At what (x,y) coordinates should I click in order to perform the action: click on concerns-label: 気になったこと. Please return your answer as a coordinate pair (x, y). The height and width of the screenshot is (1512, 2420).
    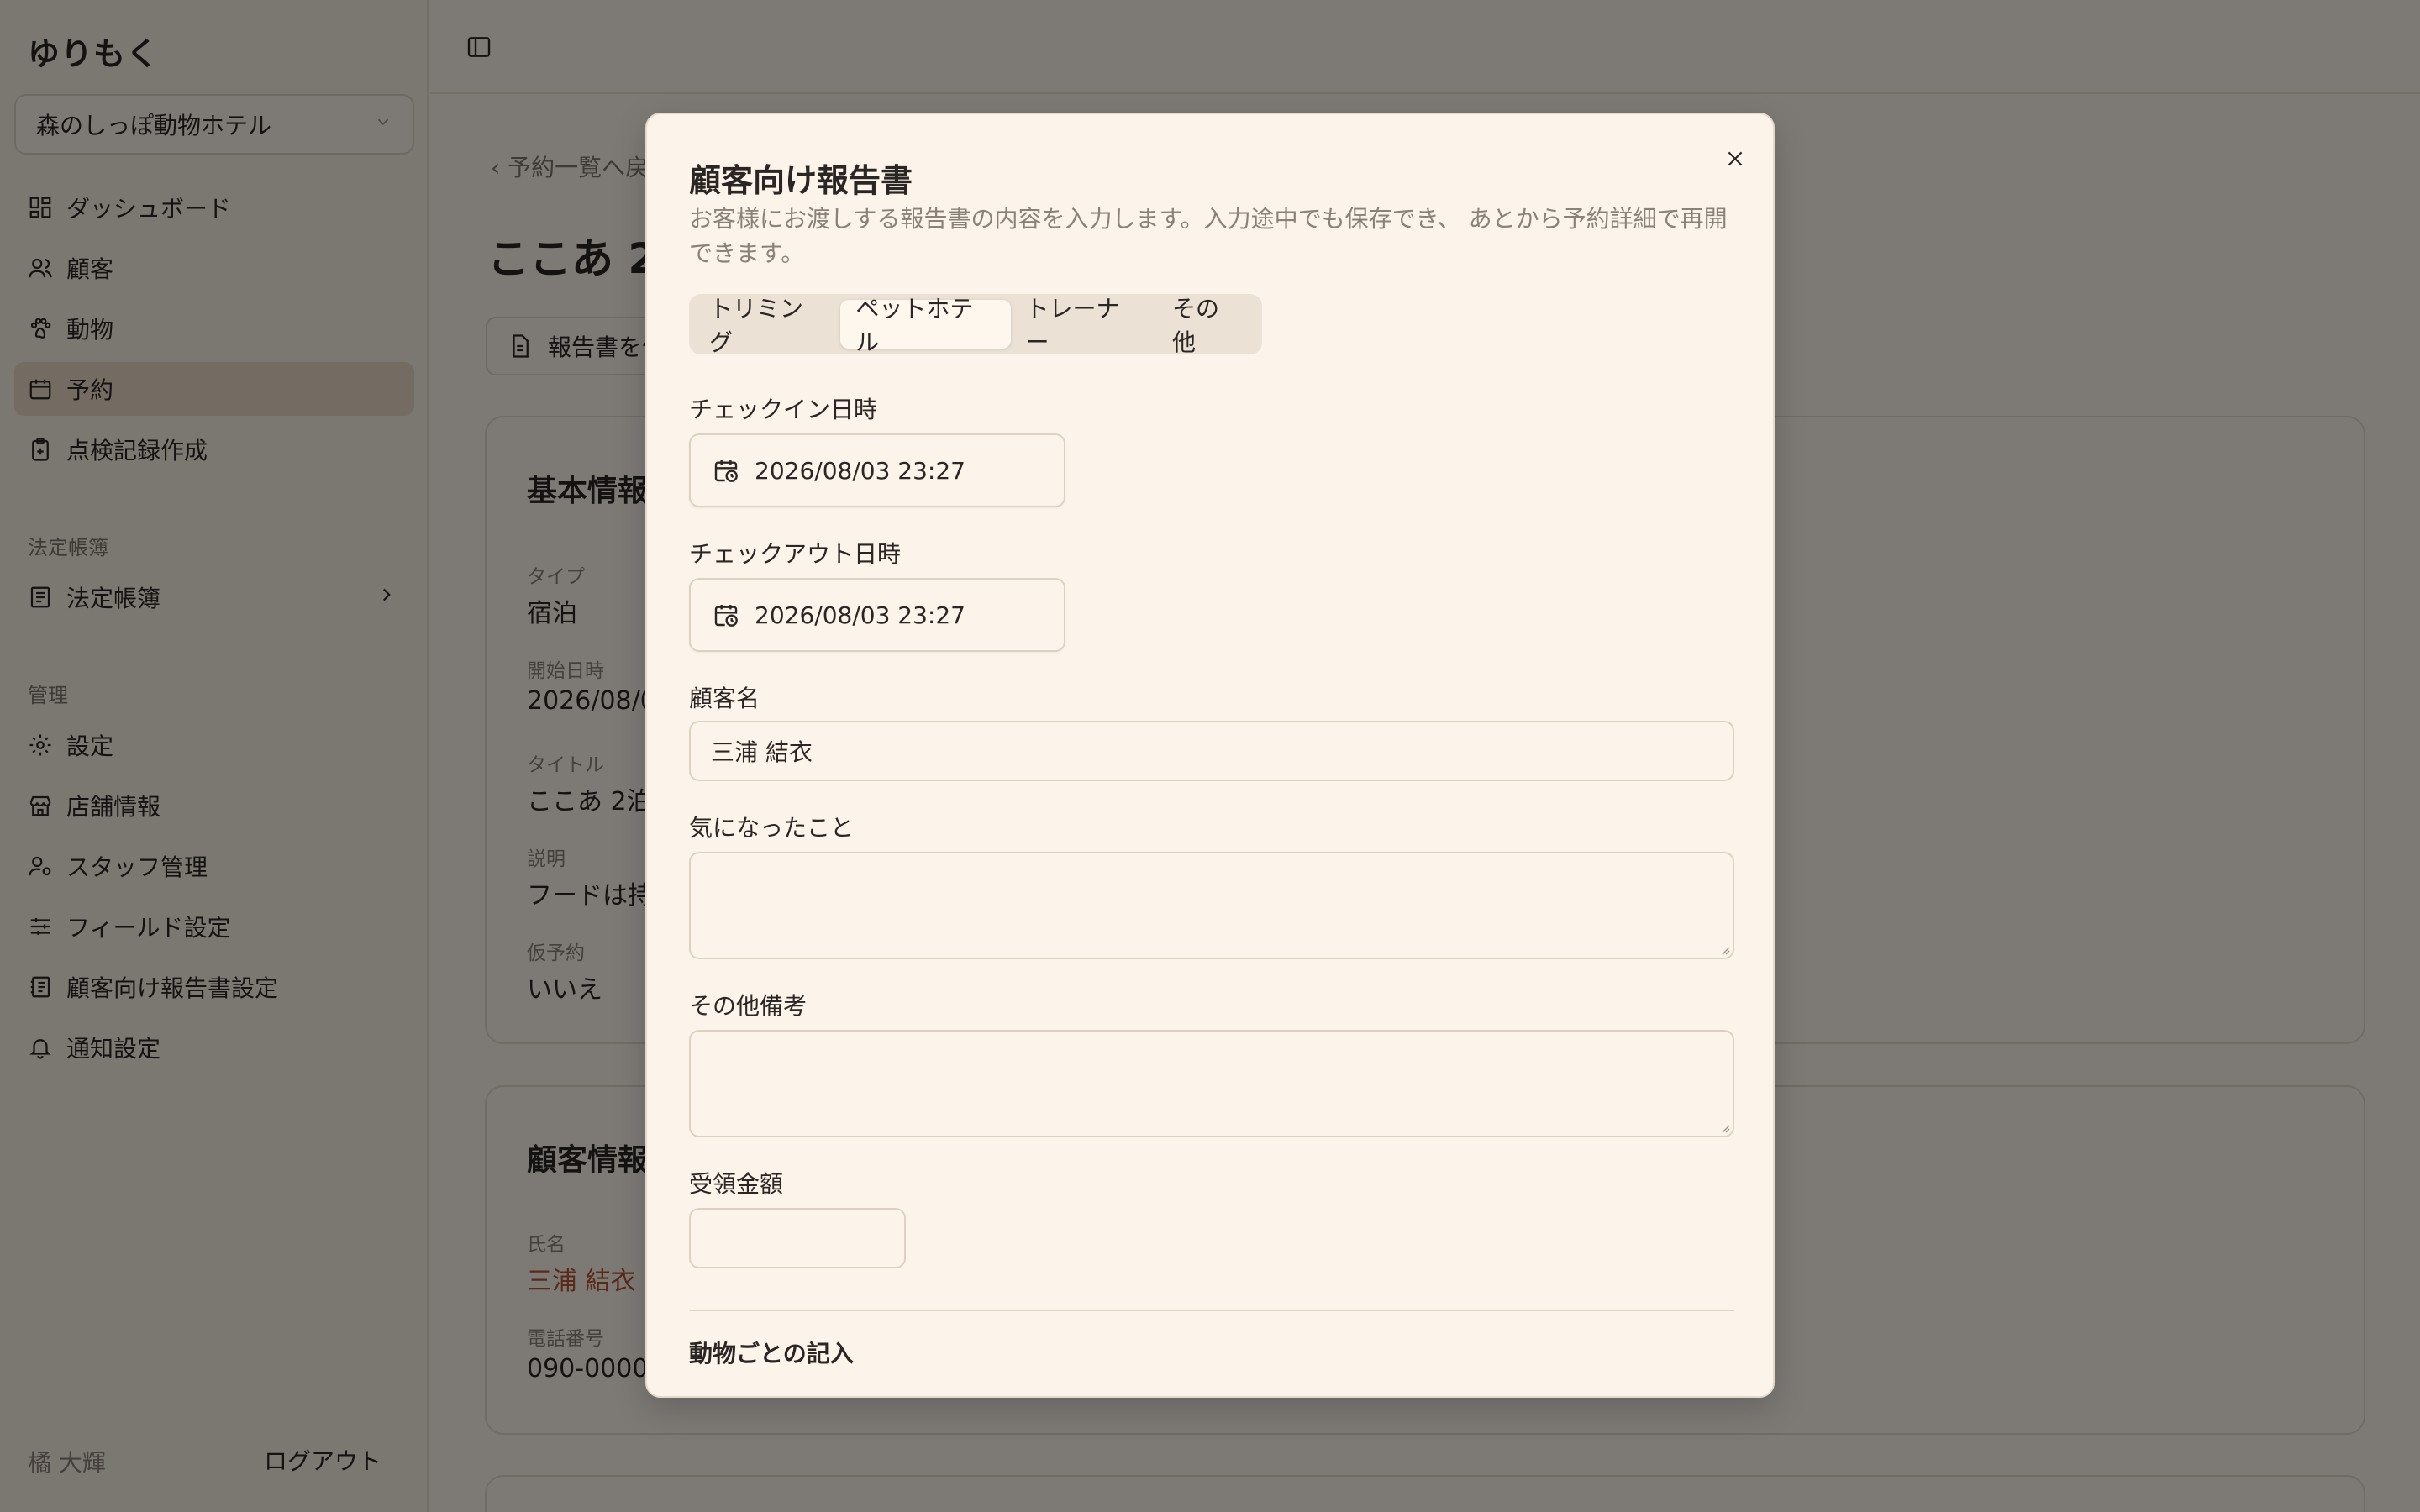
    Looking at the image, I should click on (772, 828).